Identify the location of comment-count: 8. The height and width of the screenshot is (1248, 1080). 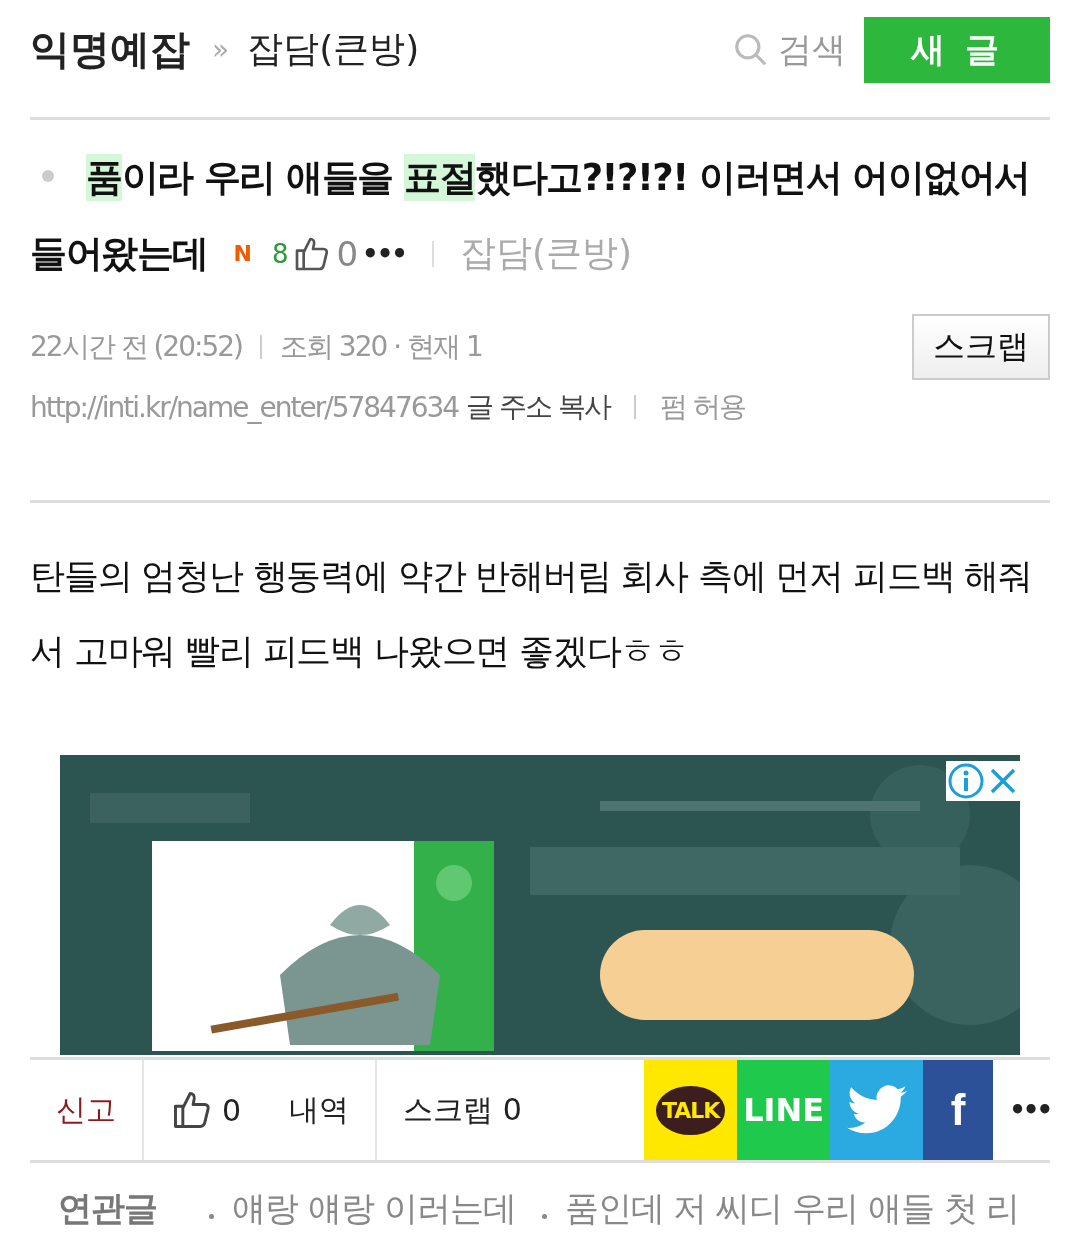
(280, 253).